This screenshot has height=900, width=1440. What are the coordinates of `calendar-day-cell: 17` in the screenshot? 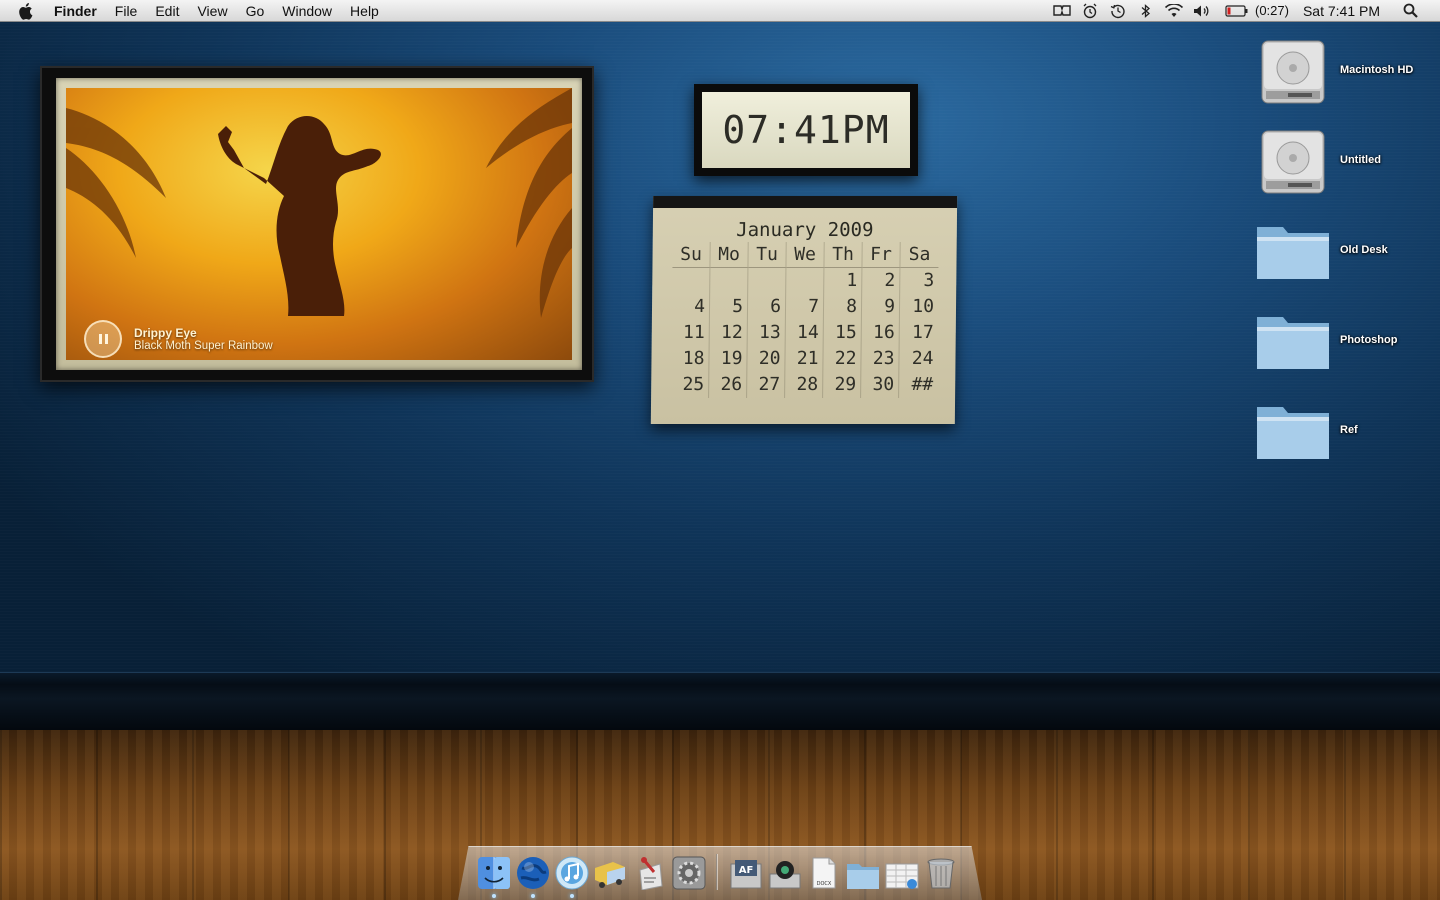 It's located at (922, 332).